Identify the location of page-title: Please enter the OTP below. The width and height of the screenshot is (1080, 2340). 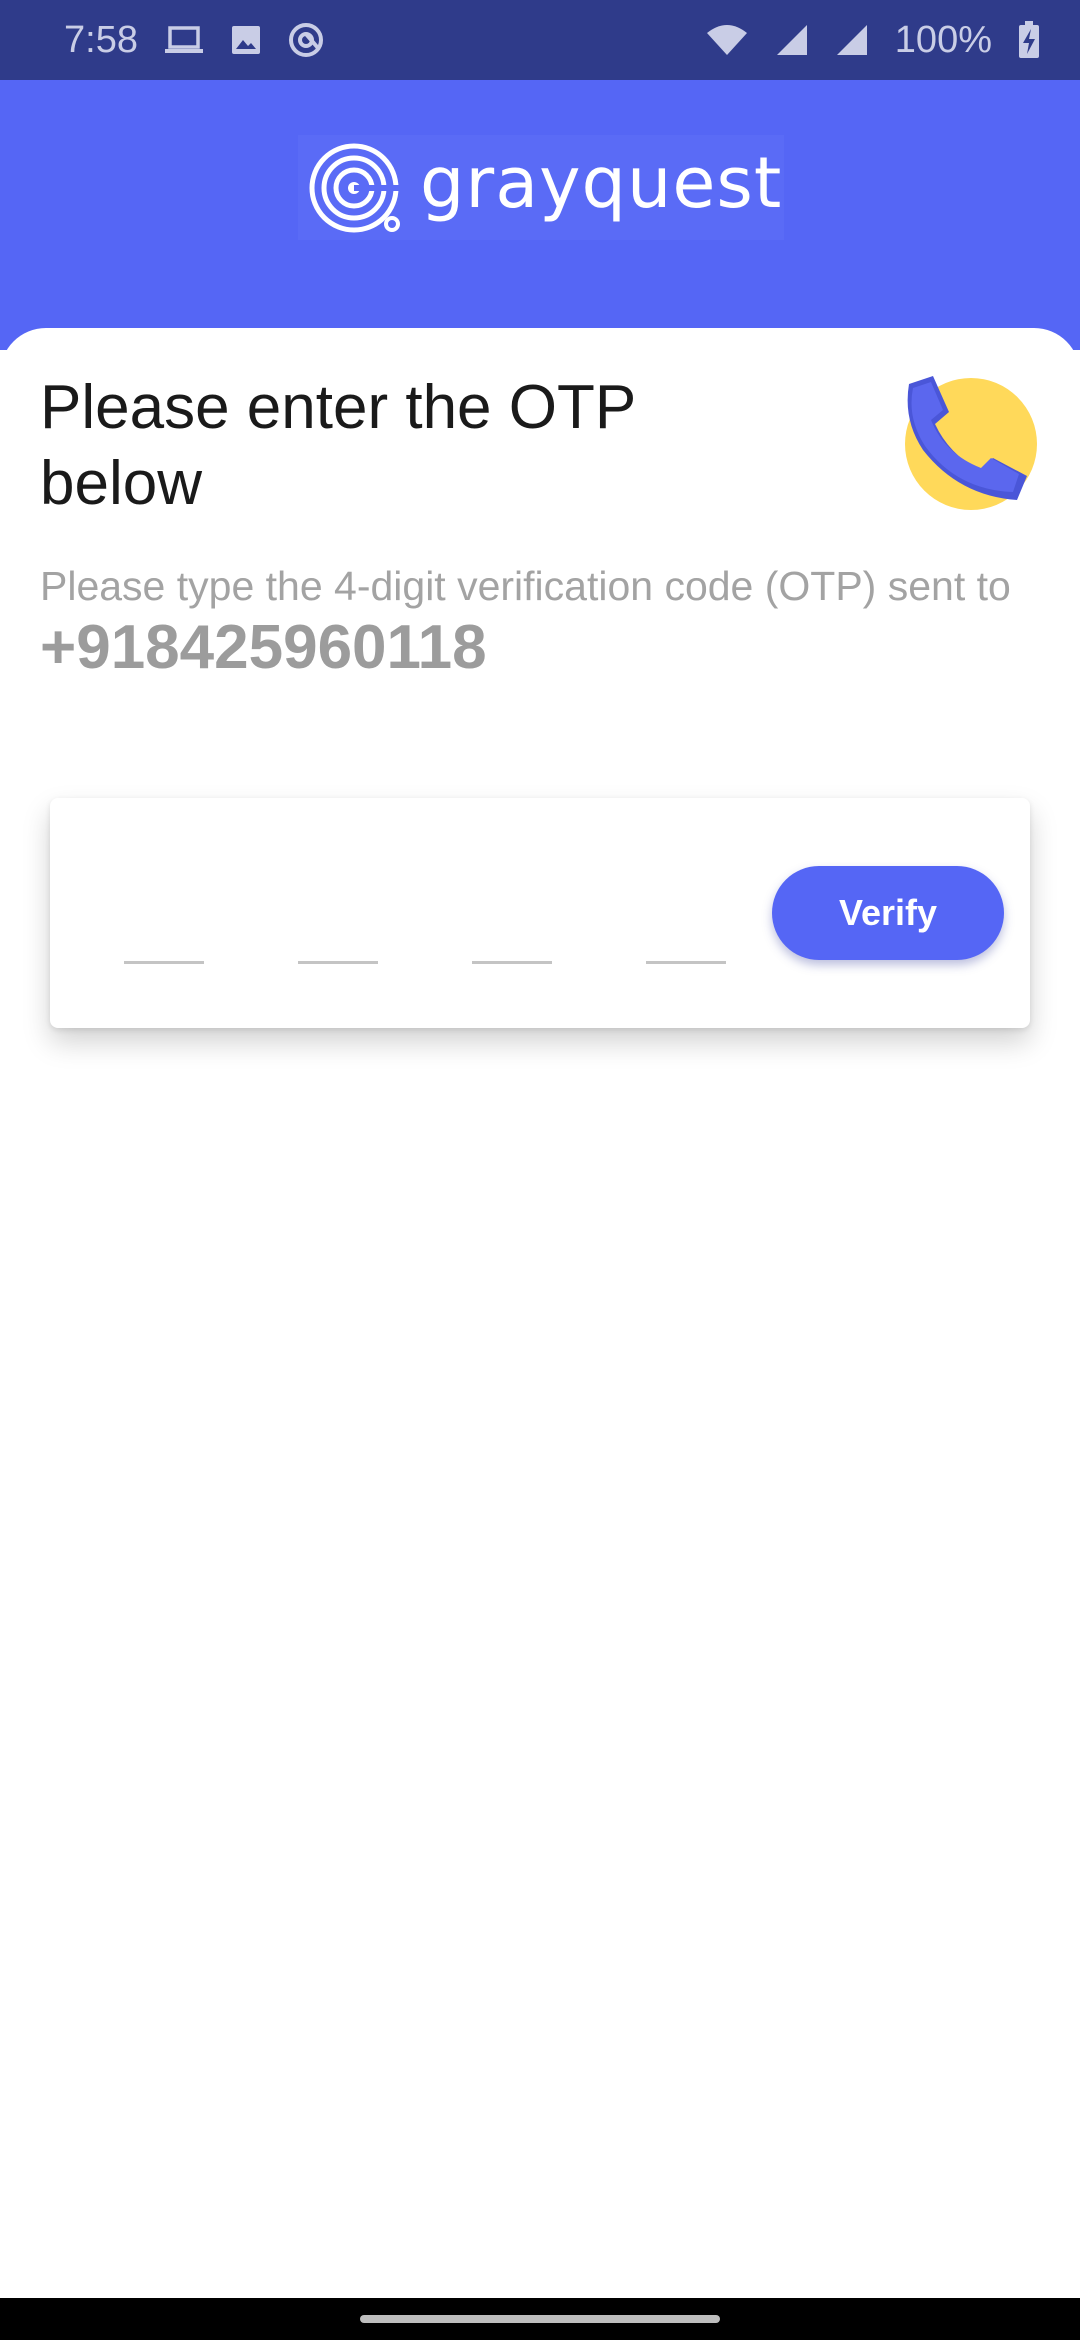
(338, 445).